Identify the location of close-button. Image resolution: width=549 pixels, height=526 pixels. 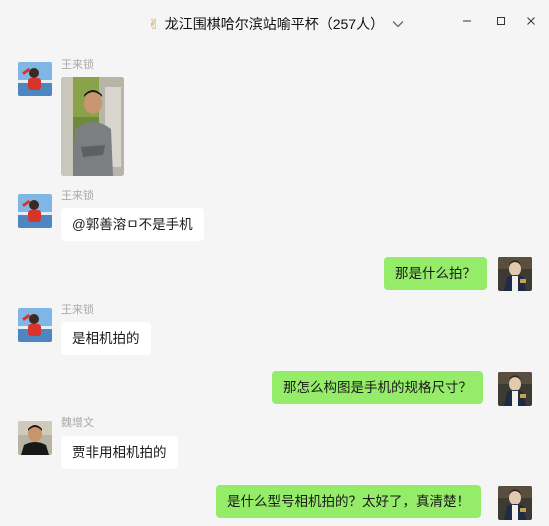
(531, 21).